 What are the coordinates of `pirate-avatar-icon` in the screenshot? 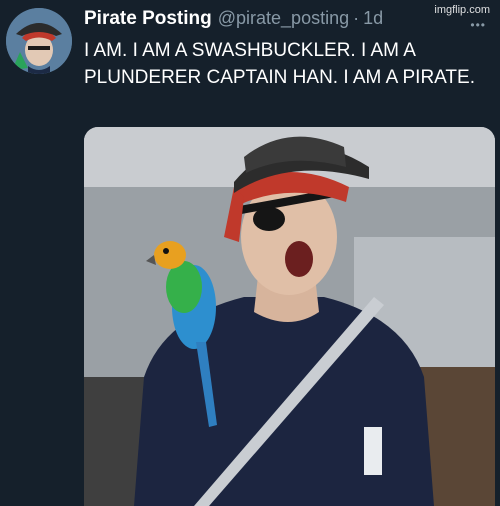 It's located at (39, 41).